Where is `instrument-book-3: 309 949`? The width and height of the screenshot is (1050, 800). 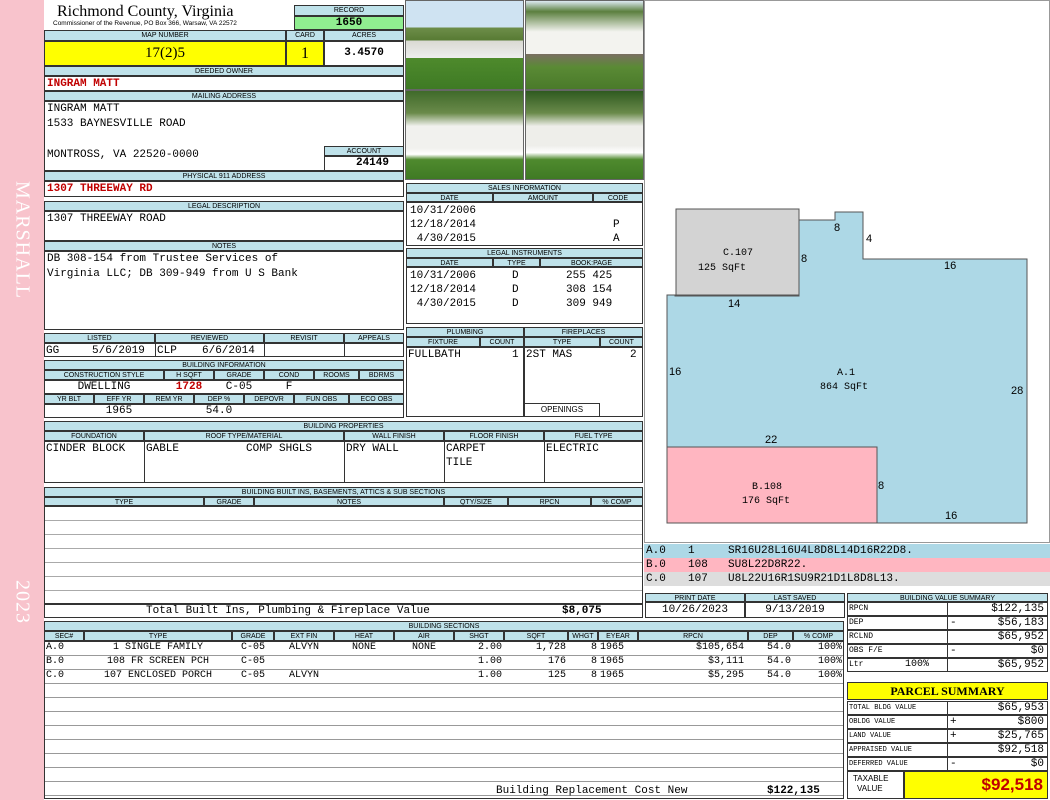 instrument-book-3: 309 949 is located at coordinates (589, 304).